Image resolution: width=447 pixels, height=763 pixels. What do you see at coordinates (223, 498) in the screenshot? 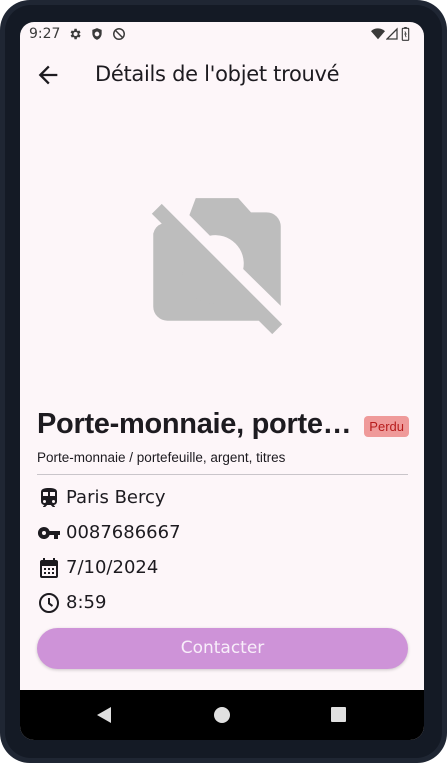
I see `info-row-station: Paris Bercy` at bounding box center [223, 498].